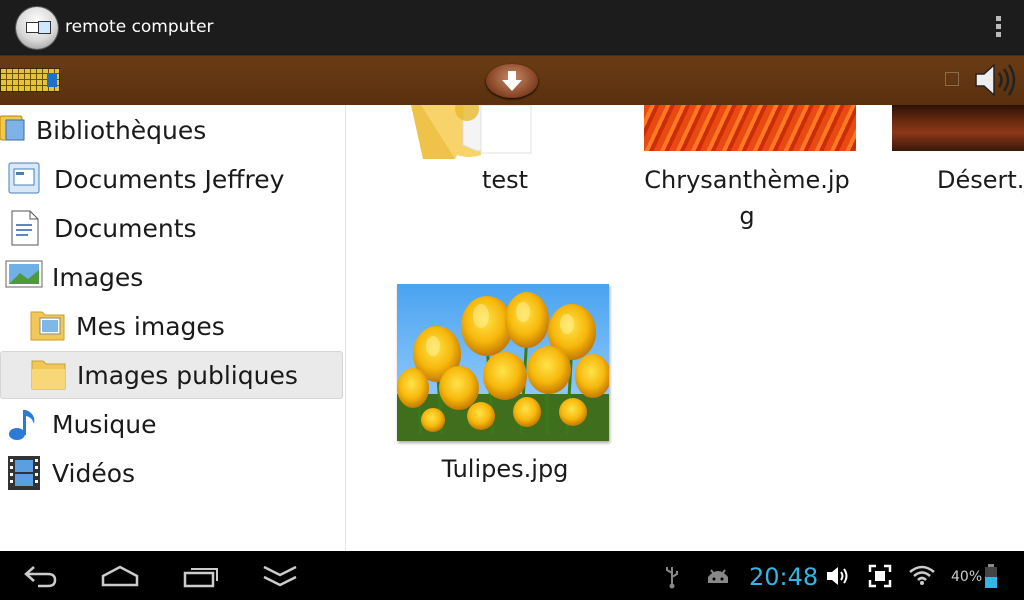 The width and height of the screenshot is (1024, 600). I want to click on battery-icon, so click(991, 576).